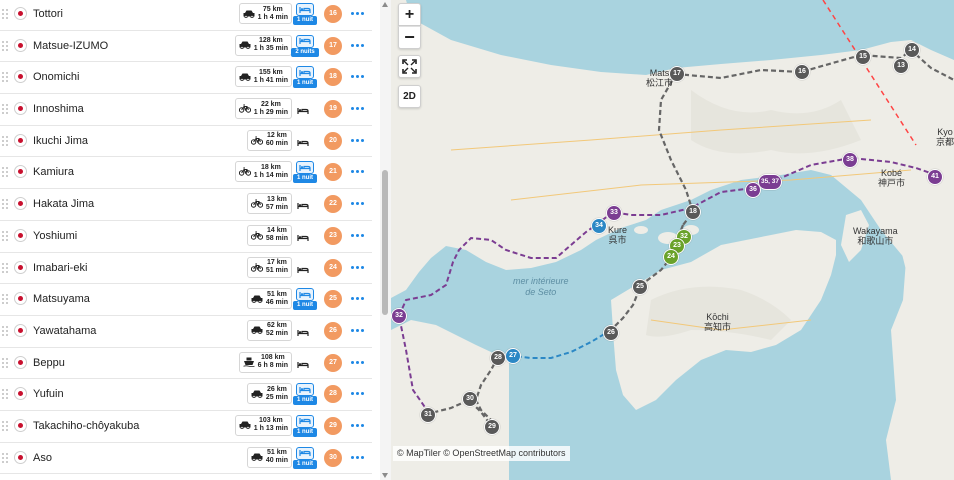  Describe the element at coordinates (186, 300) in the screenshot. I see `itinerary-row: Matsuyama 51 km 46 min 1 nuit 25` at that location.